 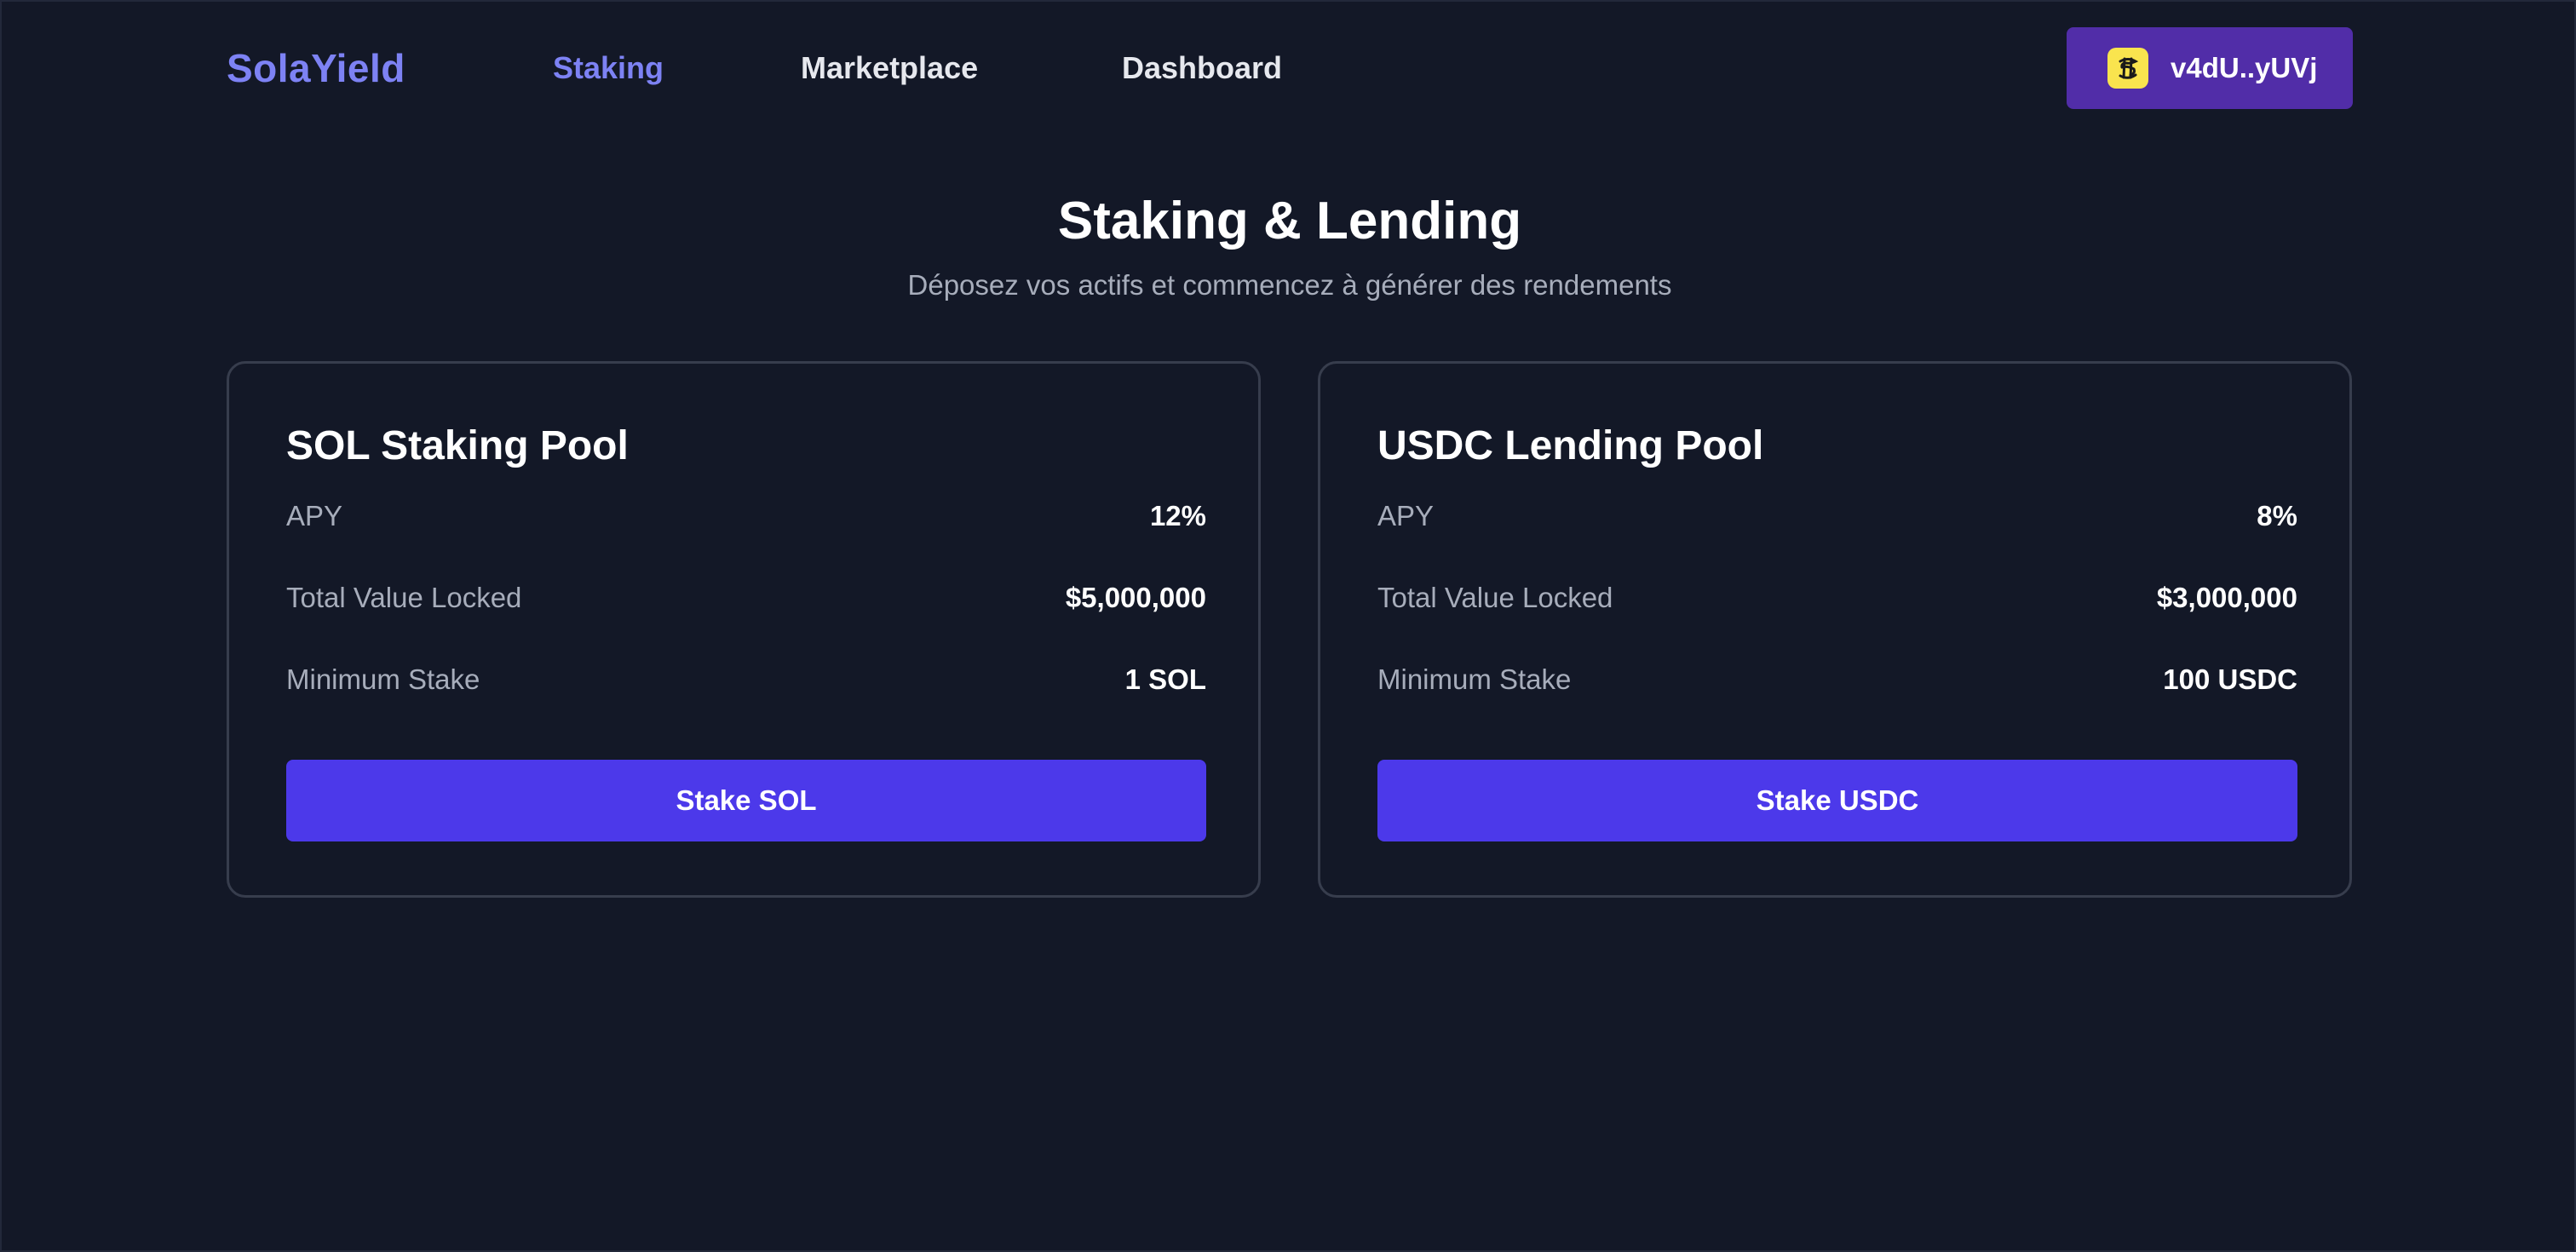 What do you see at coordinates (1837, 679) in the screenshot?
I see `pool-stat-row-min-stake: Minimum Stake 100 USDC` at bounding box center [1837, 679].